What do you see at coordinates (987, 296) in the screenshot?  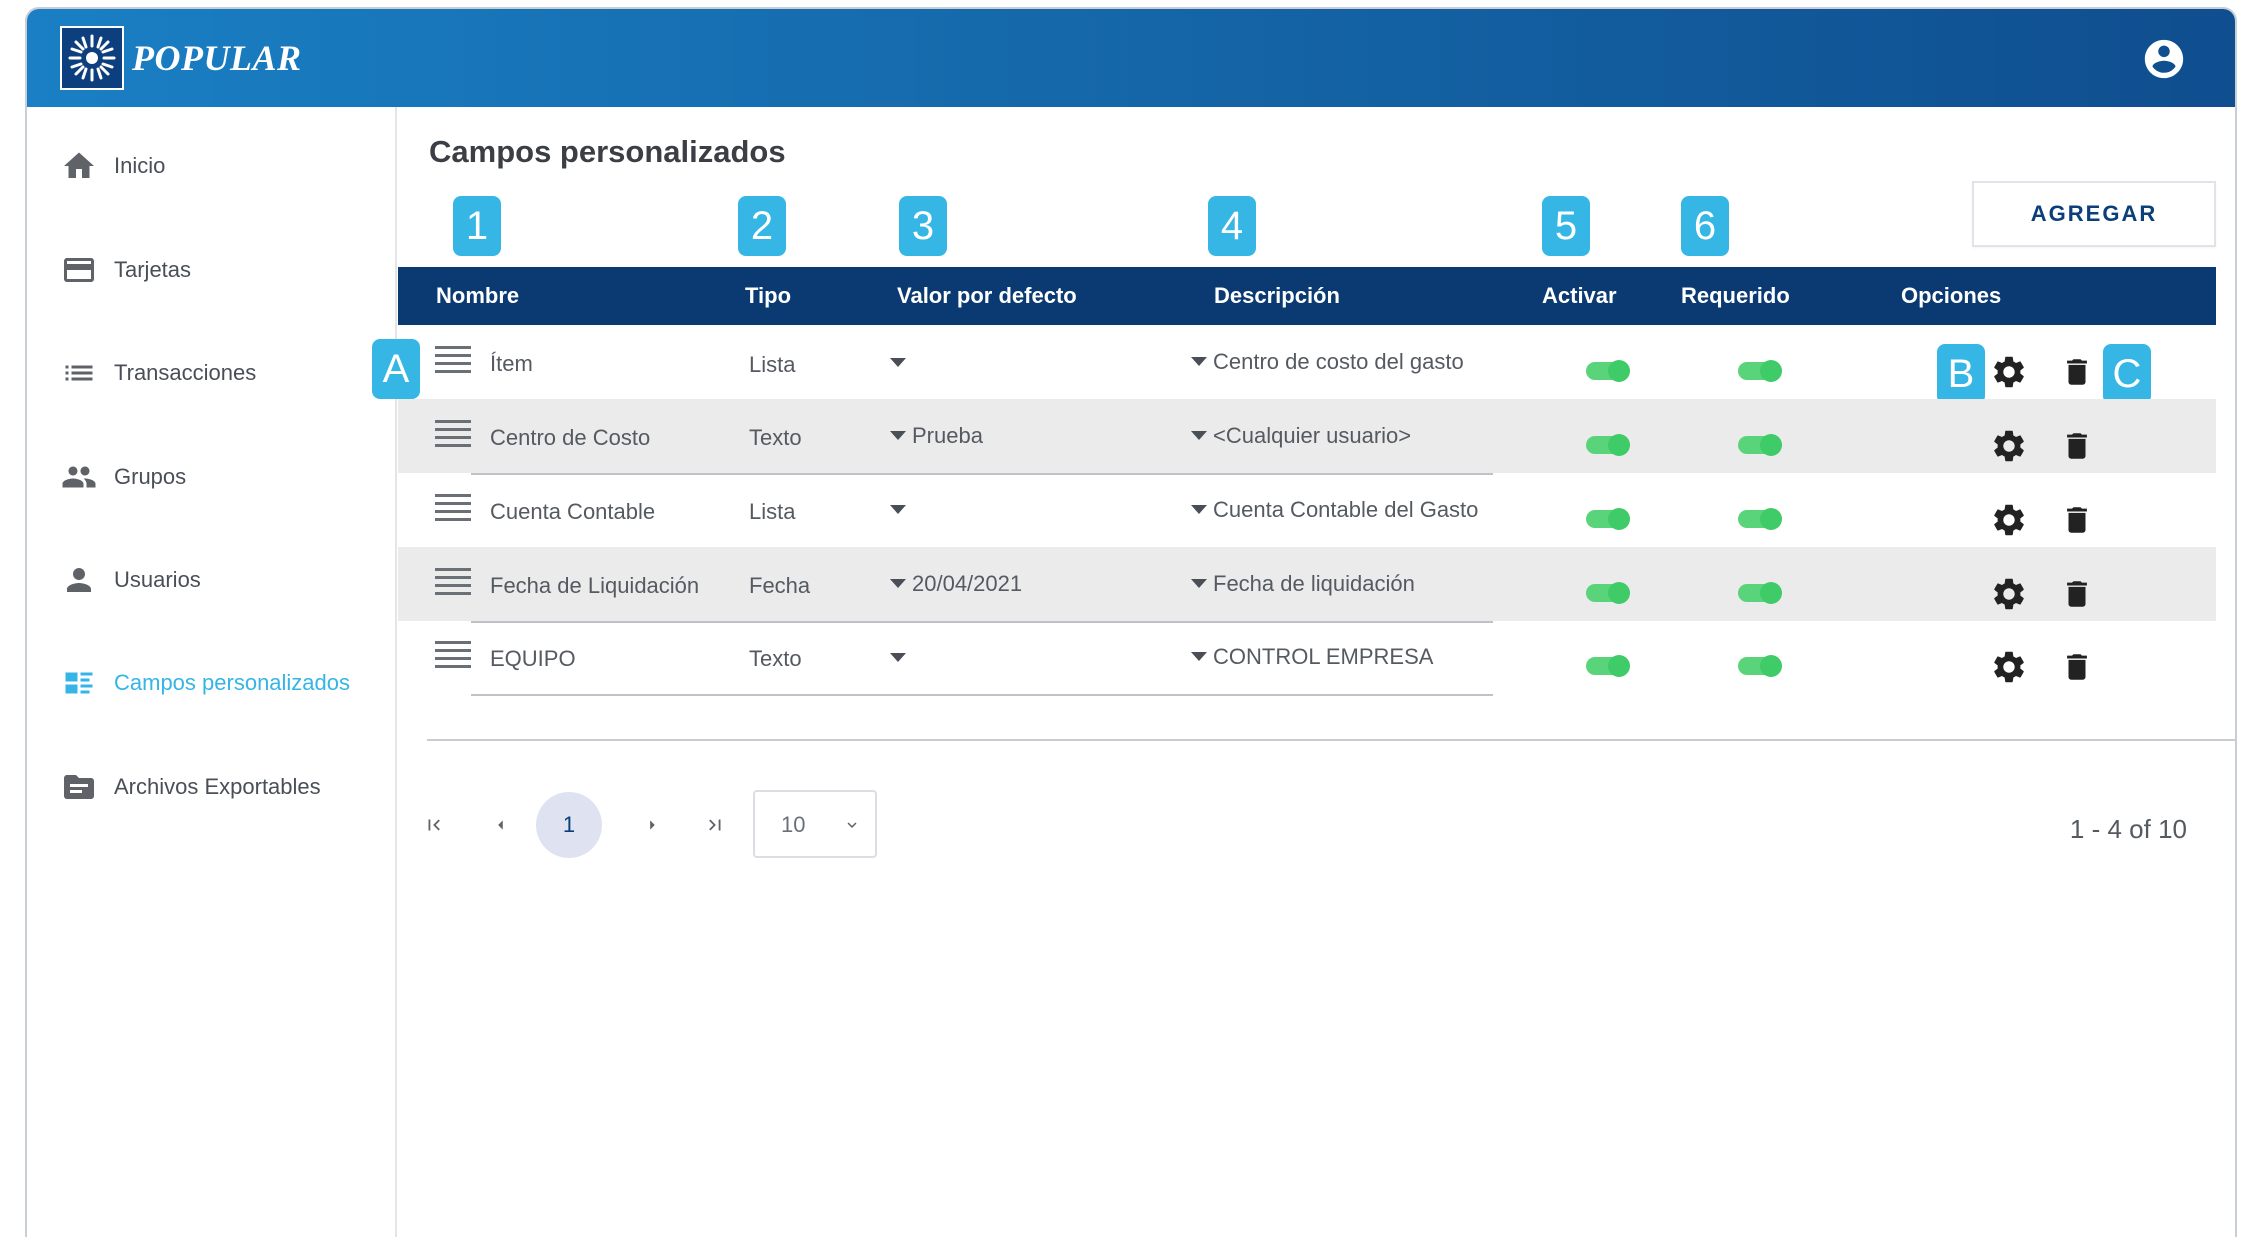 I see `column-header-valor: Valor por defecto` at bounding box center [987, 296].